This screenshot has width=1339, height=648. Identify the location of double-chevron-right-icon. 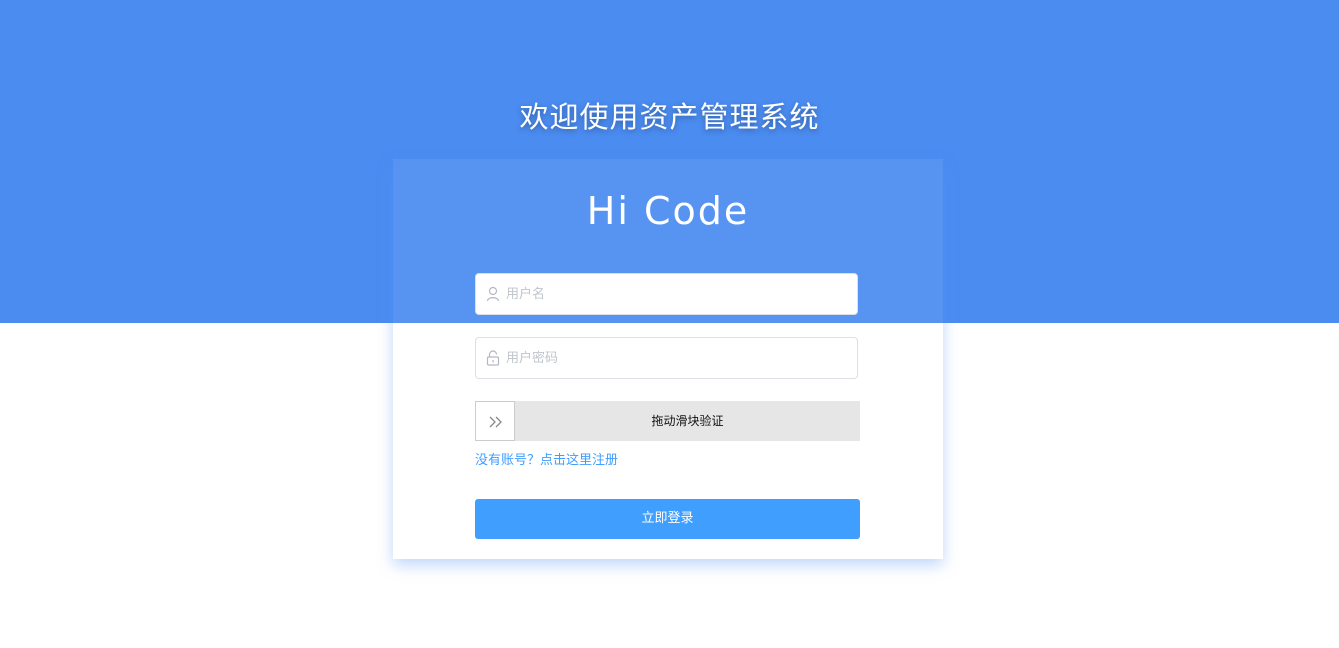
(495, 422).